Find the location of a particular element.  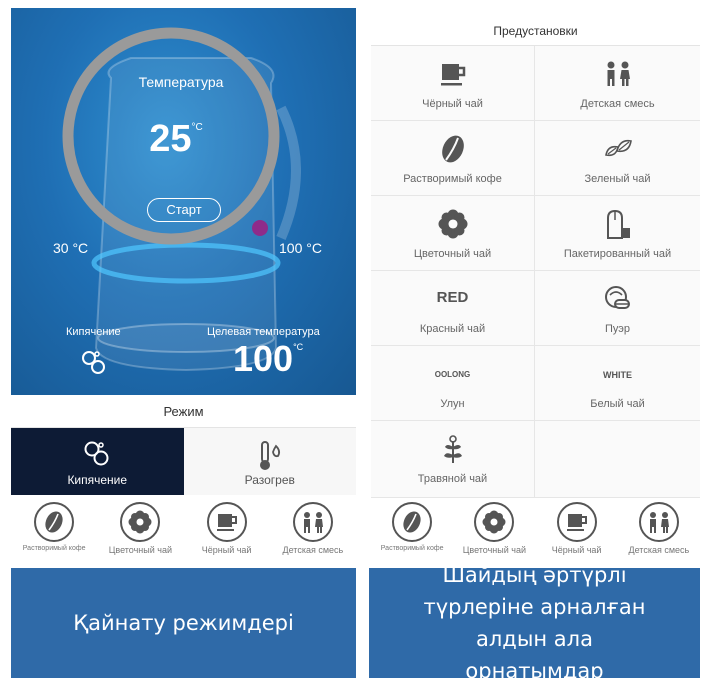

presets-title: Предустановки is located at coordinates (535, 27).